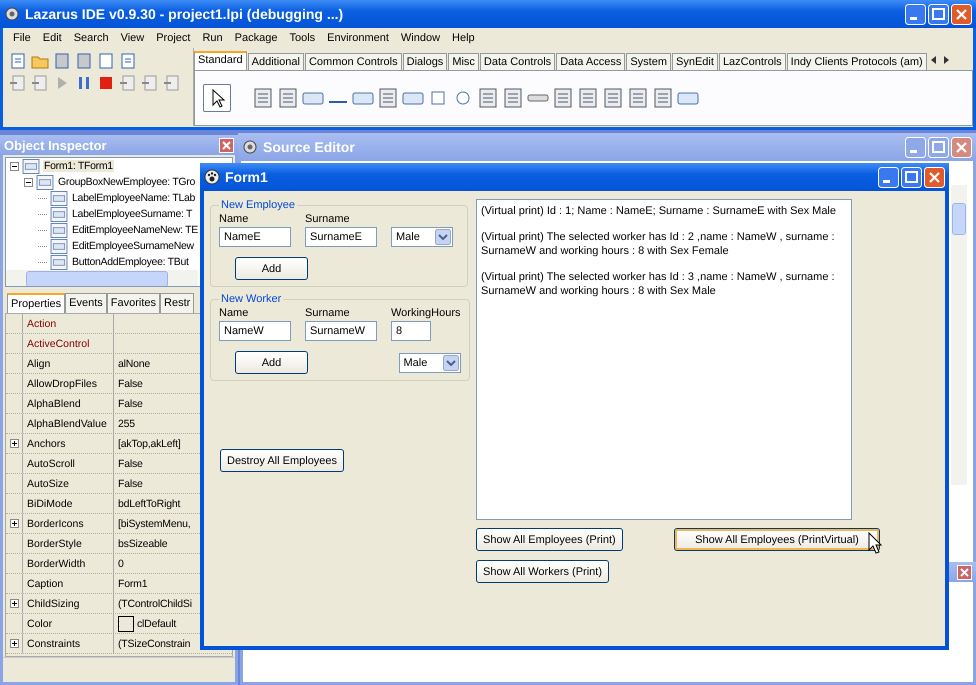 This screenshot has height=685, width=976. What do you see at coordinates (695, 61) in the screenshot?
I see `palette-tab: SynEdit` at bounding box center [695, 61].